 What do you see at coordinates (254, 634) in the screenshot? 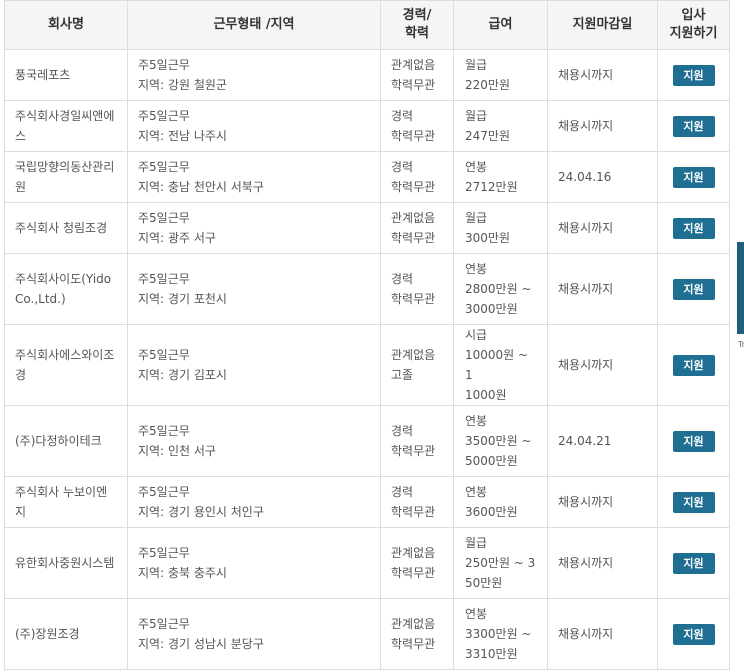
I see `work-type-region-cell: 주5일근무 지역: 경기 성남시 분당구` at bounding box center [254, 634].